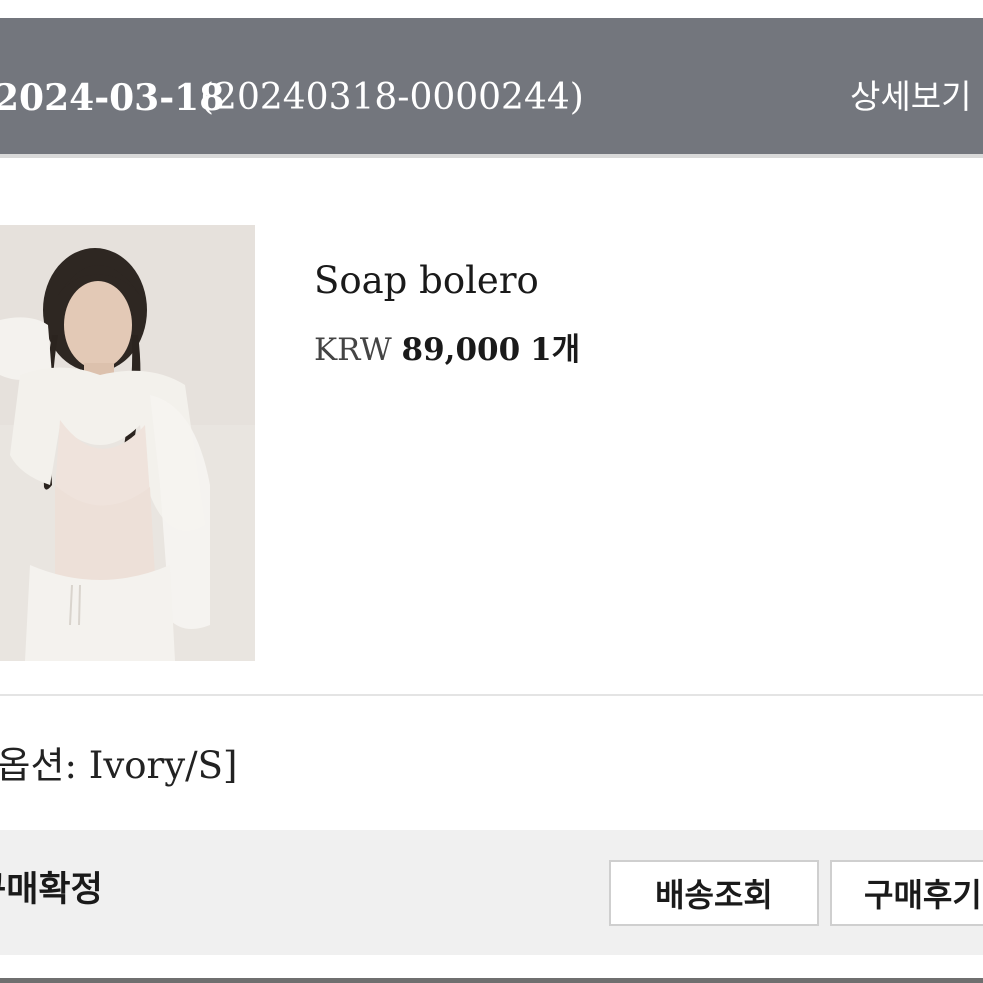  Describe the element at coordinates (491, 9) in the screenshot. I see `top-strip` at that location.